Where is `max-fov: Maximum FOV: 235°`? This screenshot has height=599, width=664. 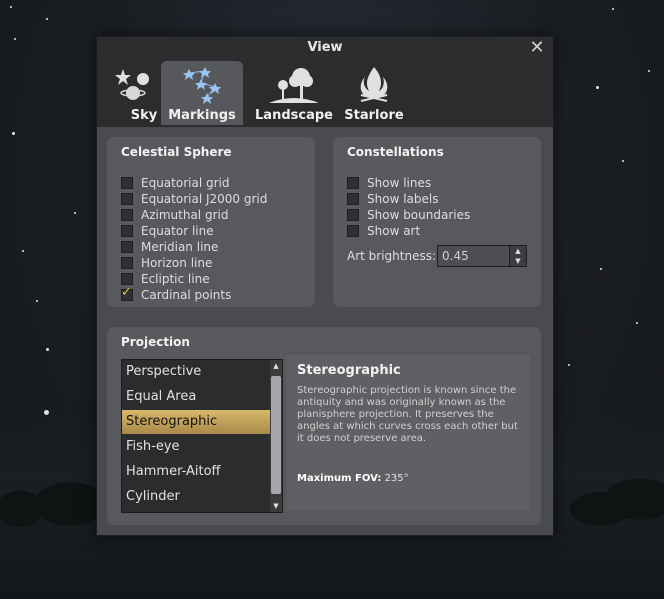 max-fov: Maximum FOV: 235° is located at coordinates (353, 478).